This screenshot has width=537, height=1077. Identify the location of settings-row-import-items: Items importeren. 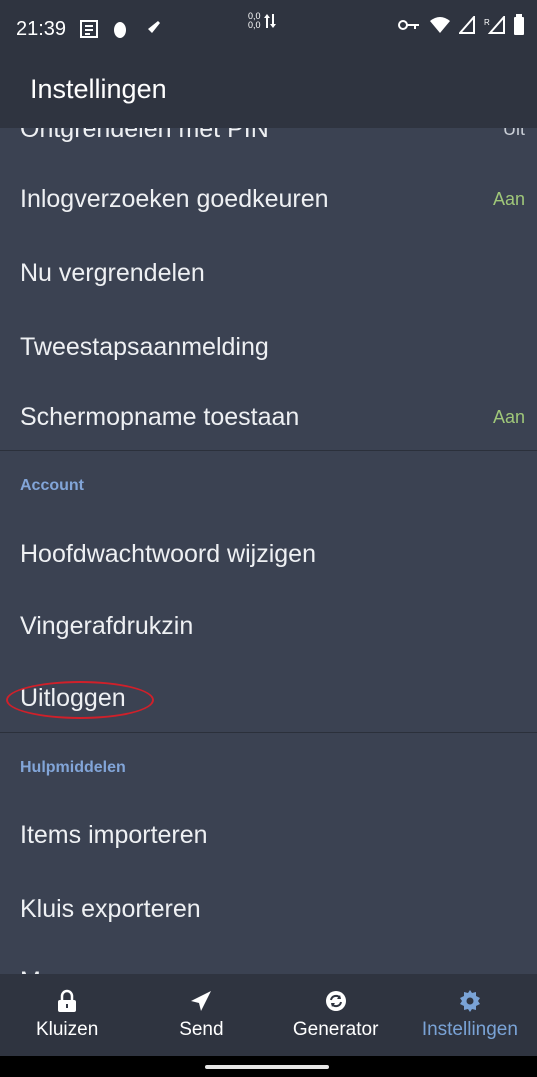
(268, 835).